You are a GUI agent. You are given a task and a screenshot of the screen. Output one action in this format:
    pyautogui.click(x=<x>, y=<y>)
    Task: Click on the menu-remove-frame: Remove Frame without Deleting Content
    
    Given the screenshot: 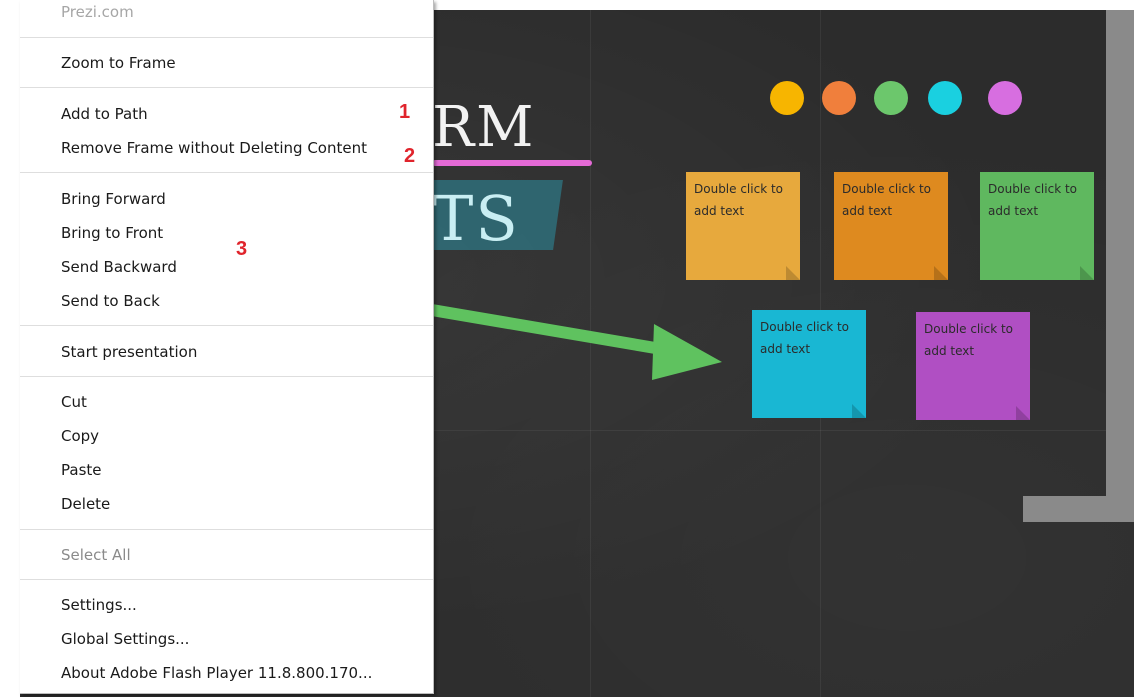 What is the action you would take?
    pyautogui.click(x=214, y=148)
    